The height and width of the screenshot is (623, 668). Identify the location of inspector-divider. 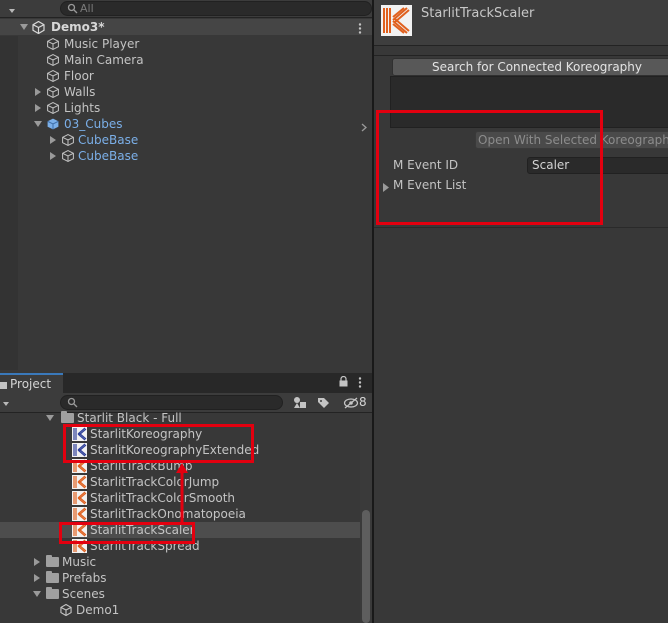
(521, 55).